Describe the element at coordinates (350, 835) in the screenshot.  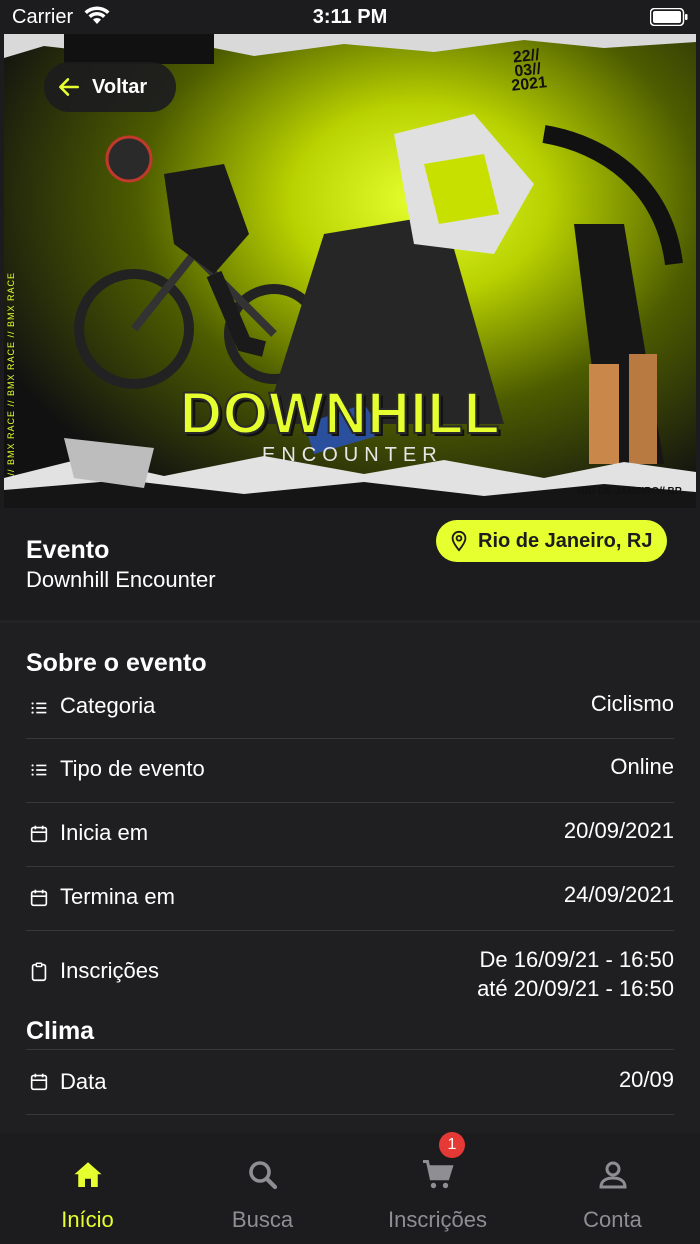
I see `info-row-start: Inicia em 20/09/2021` at that location.